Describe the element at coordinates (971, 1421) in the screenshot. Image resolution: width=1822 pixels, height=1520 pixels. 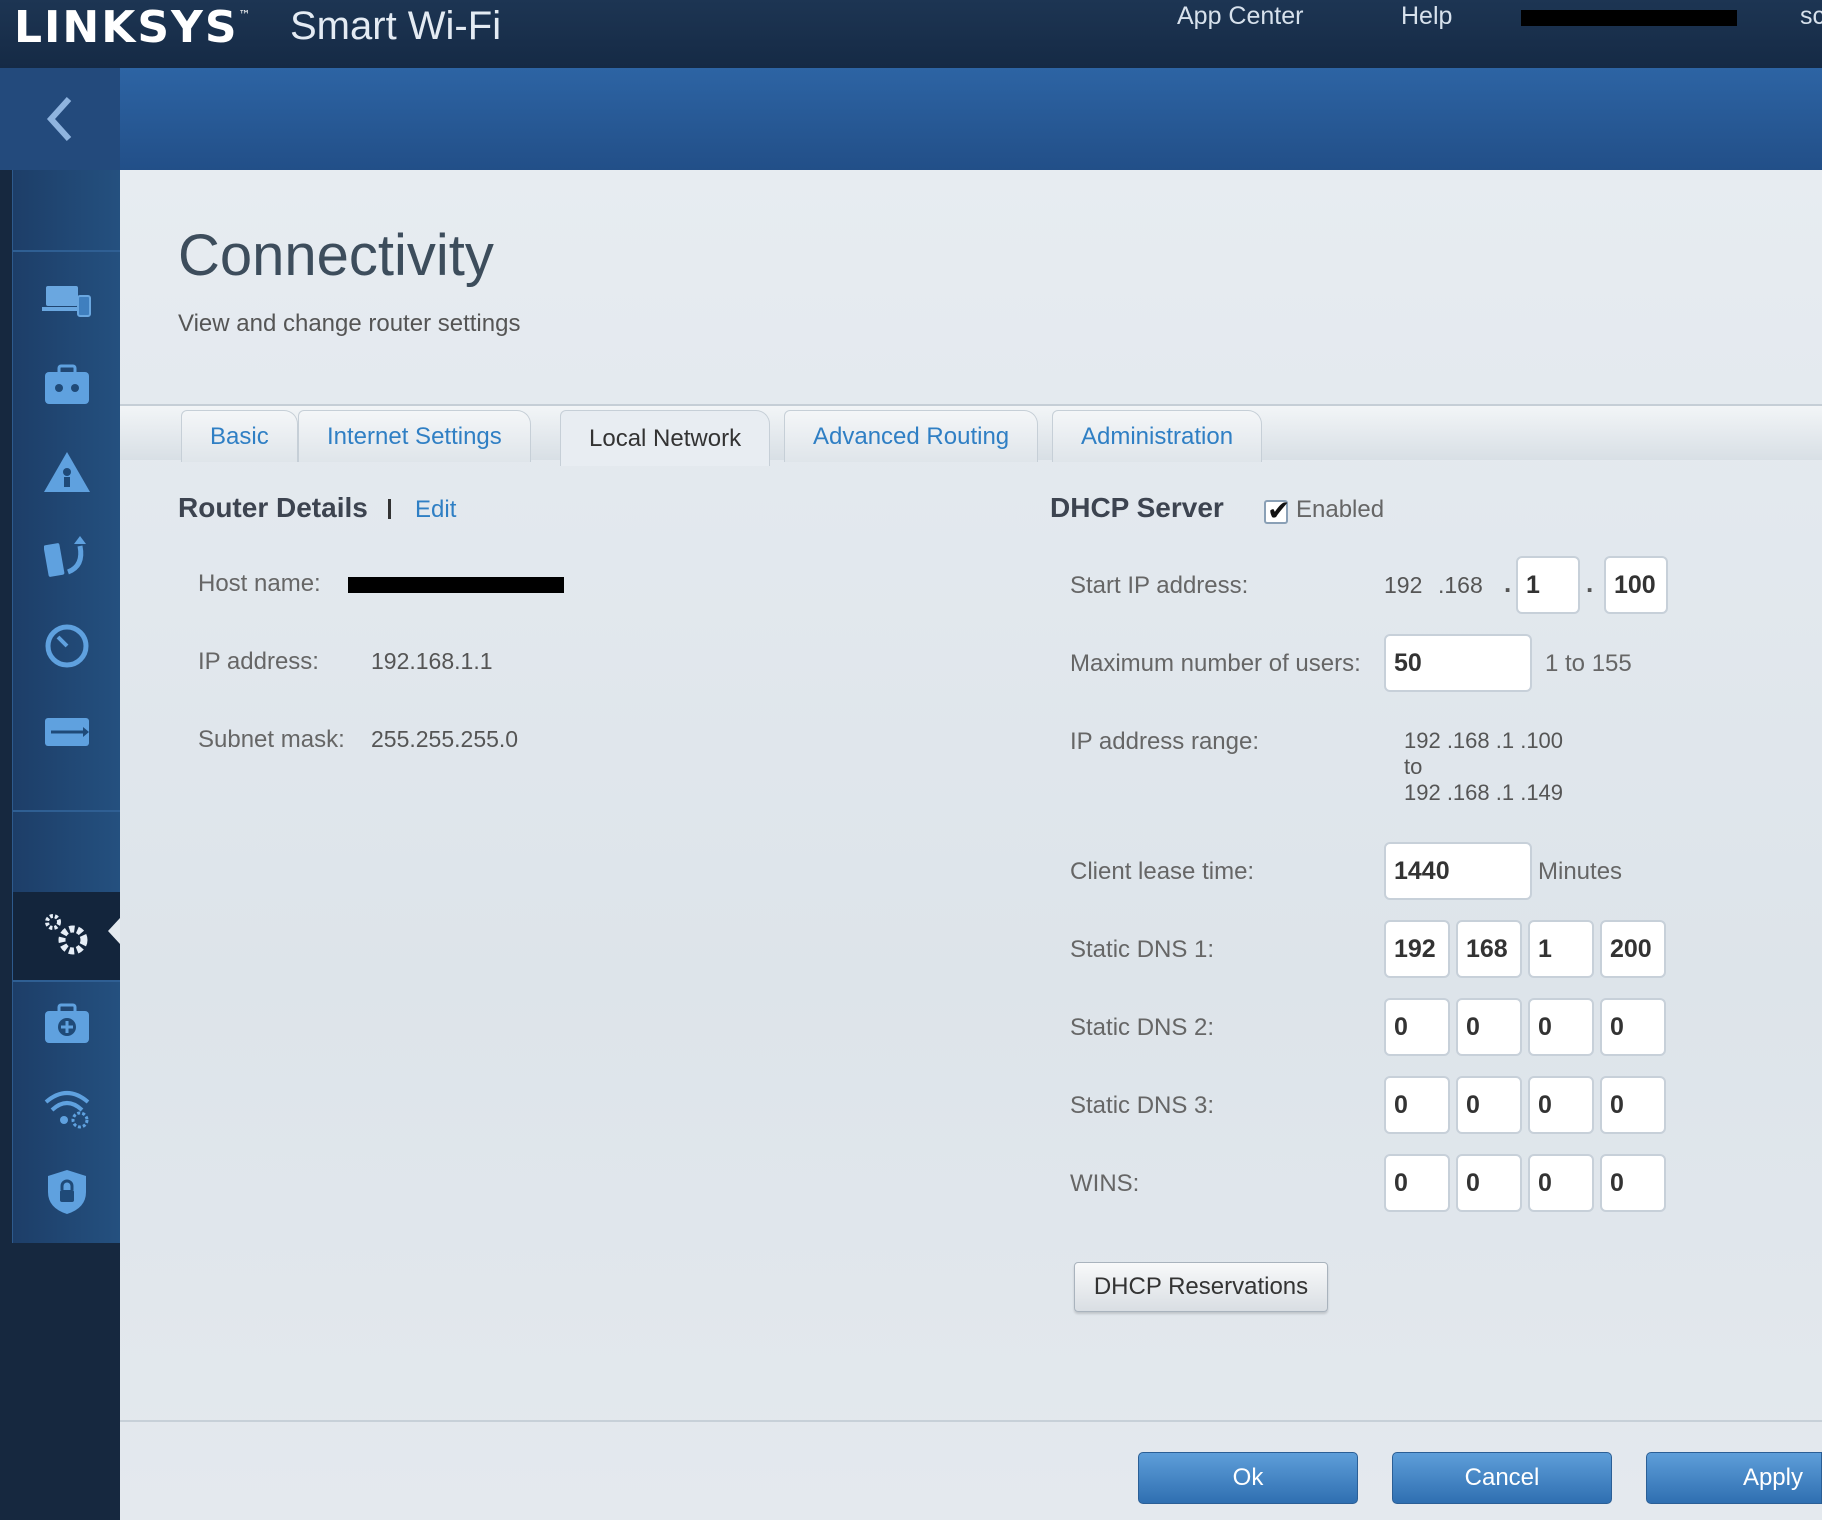
I see `footer-divider` at that location.